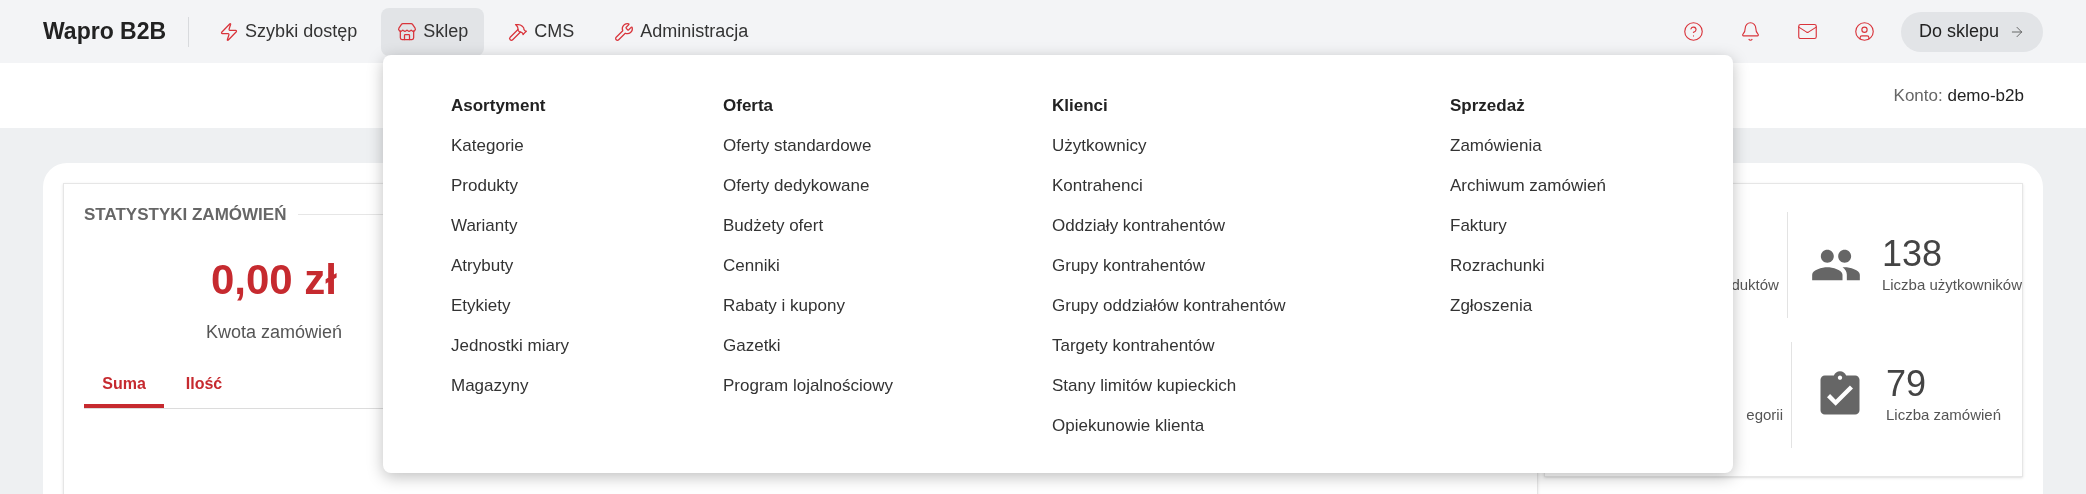  What do you see at coordinates (518, 31) in the screenshot?
I see `hammer-icon` at bounding box center [518, 31].